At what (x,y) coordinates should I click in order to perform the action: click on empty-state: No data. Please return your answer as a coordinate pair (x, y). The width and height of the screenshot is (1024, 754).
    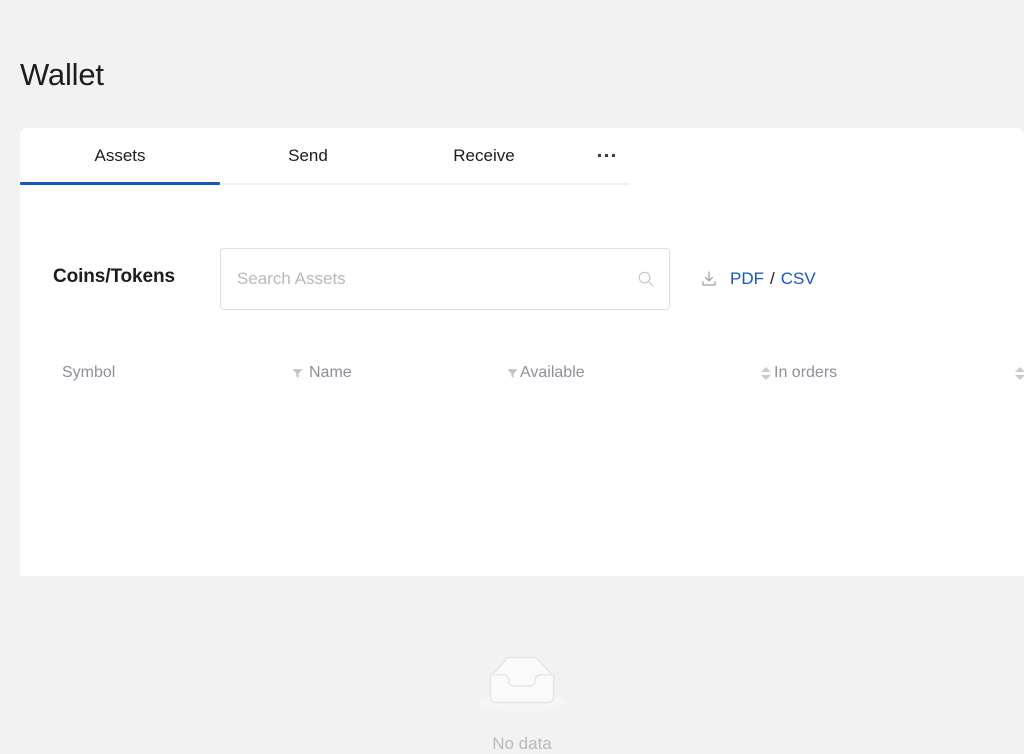
    Looking at the image, I should click on (522, 702).